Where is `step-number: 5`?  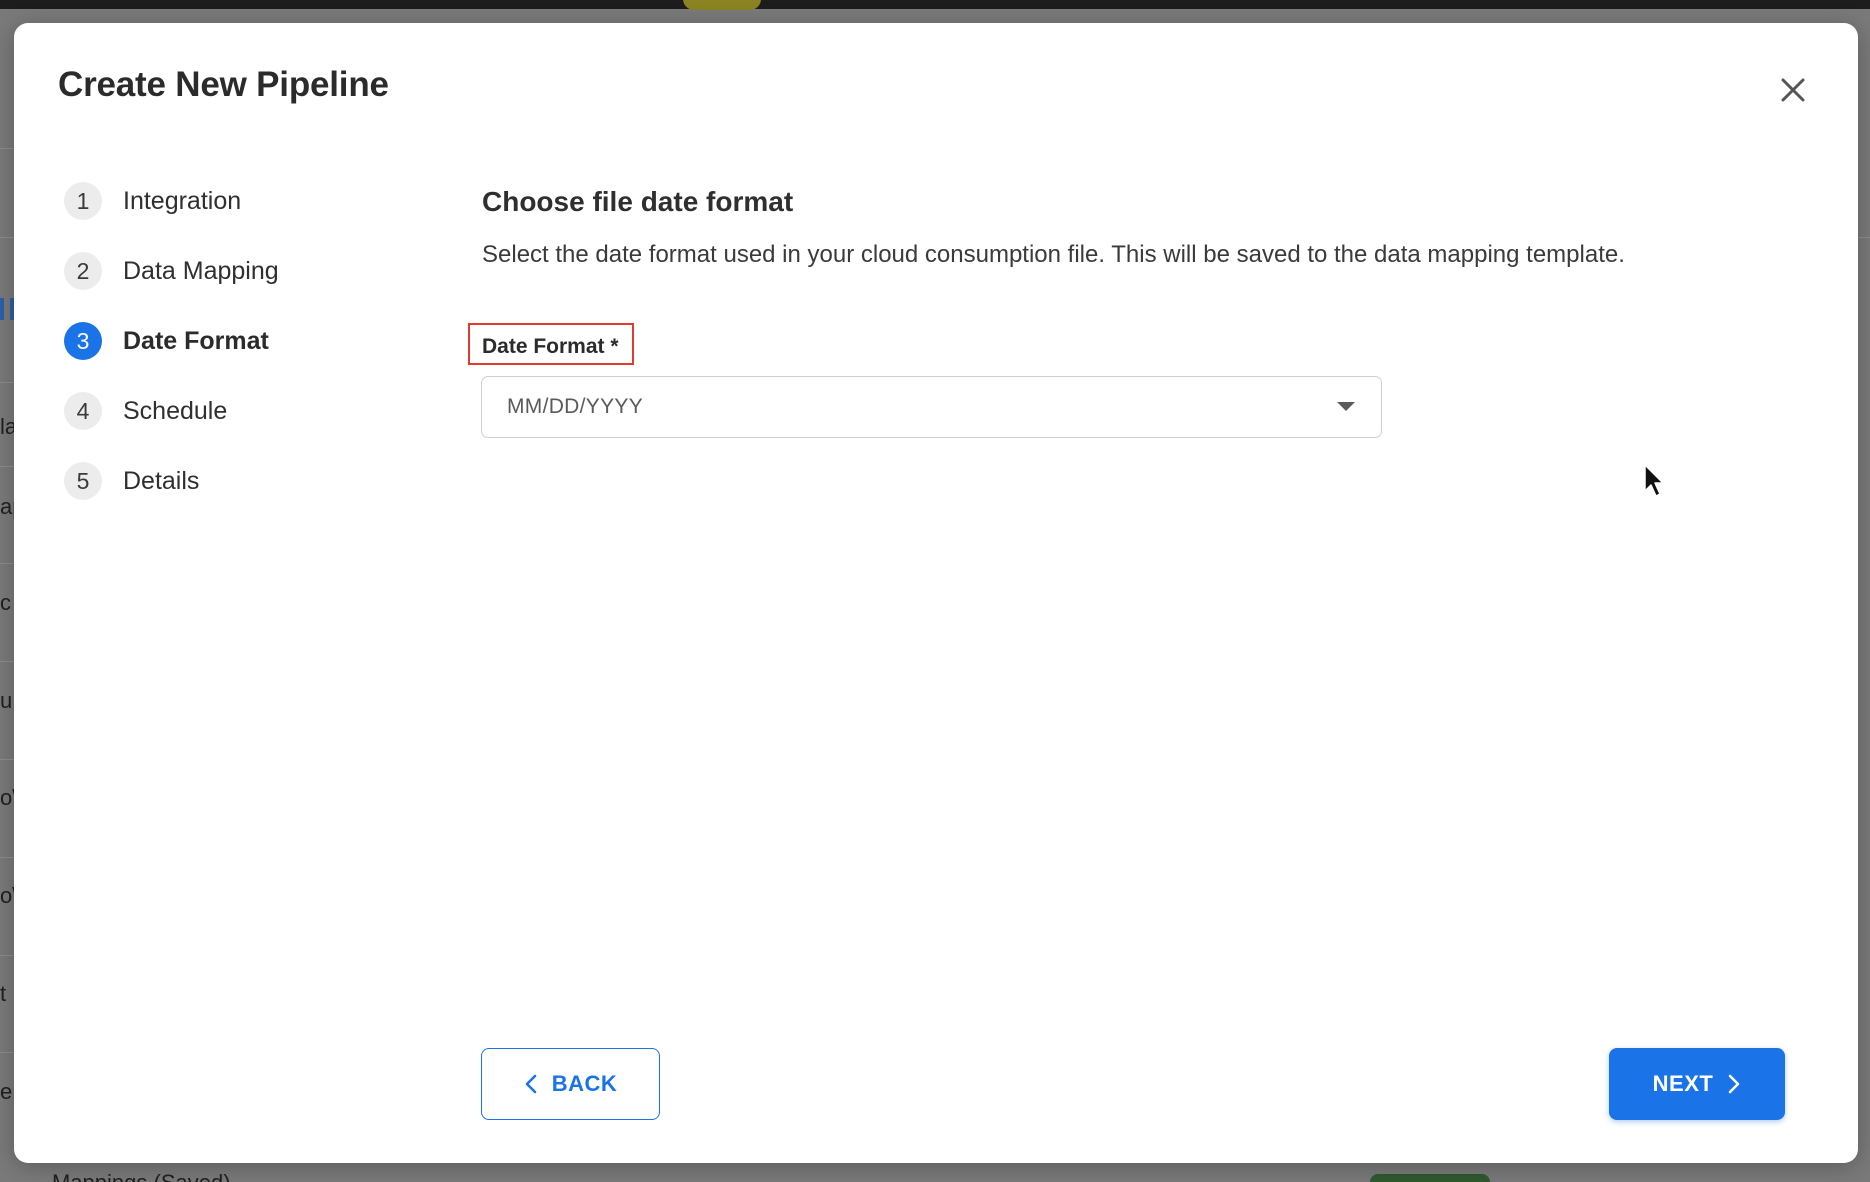 step-number: 5 is located at coordinates (83, 481).